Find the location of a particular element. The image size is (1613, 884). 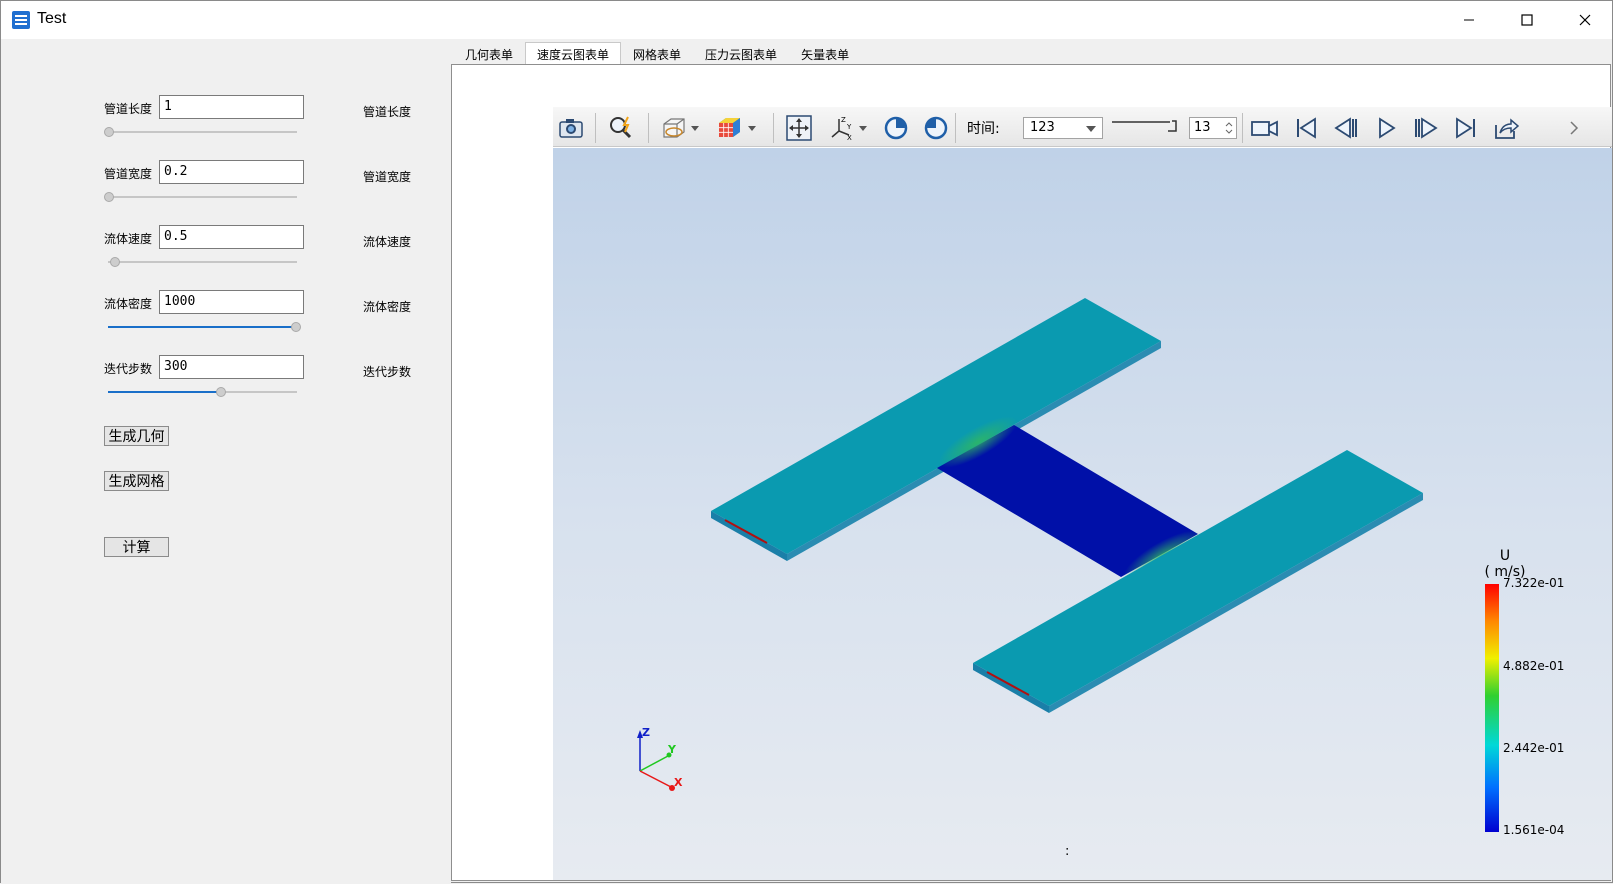

fluid-velocity-slider is located at coordinates (202, 262).